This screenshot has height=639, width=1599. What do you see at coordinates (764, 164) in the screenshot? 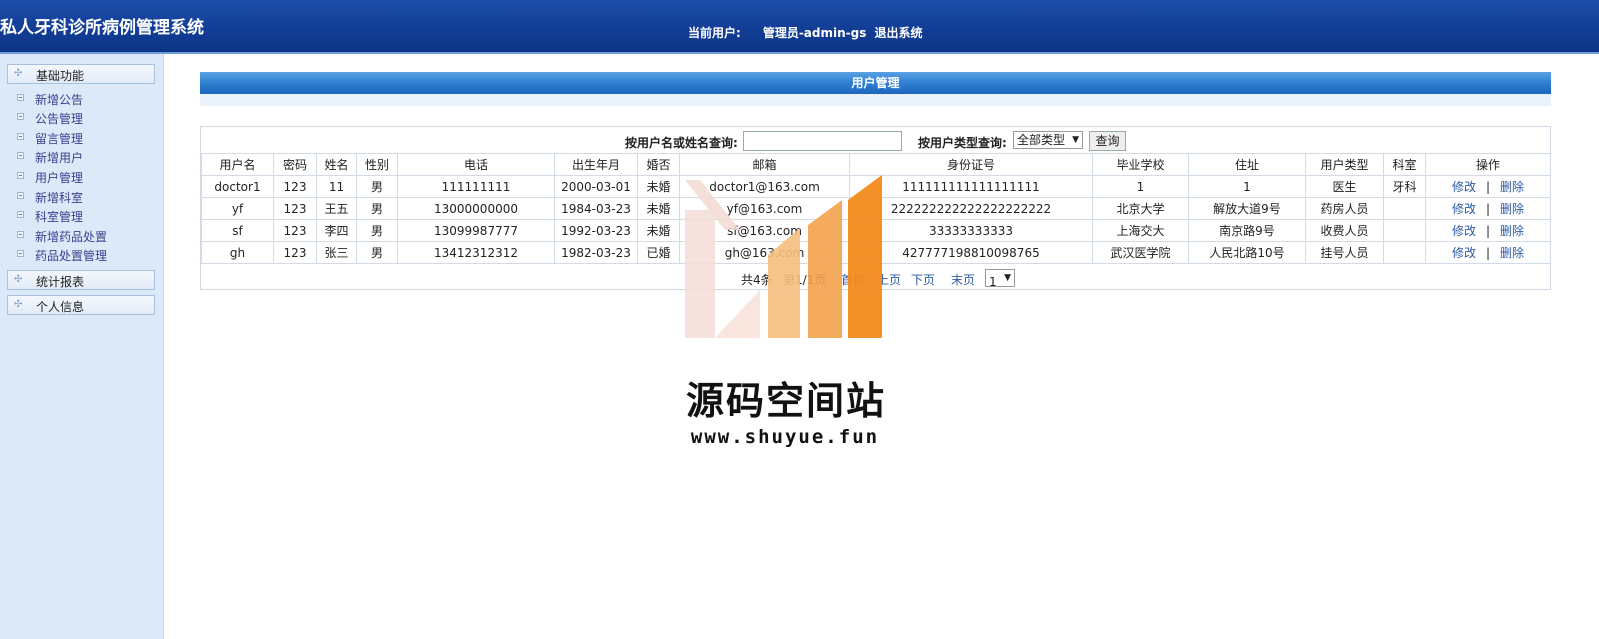
I see `column-header: 邮箱` at bounding box center [764, 164].